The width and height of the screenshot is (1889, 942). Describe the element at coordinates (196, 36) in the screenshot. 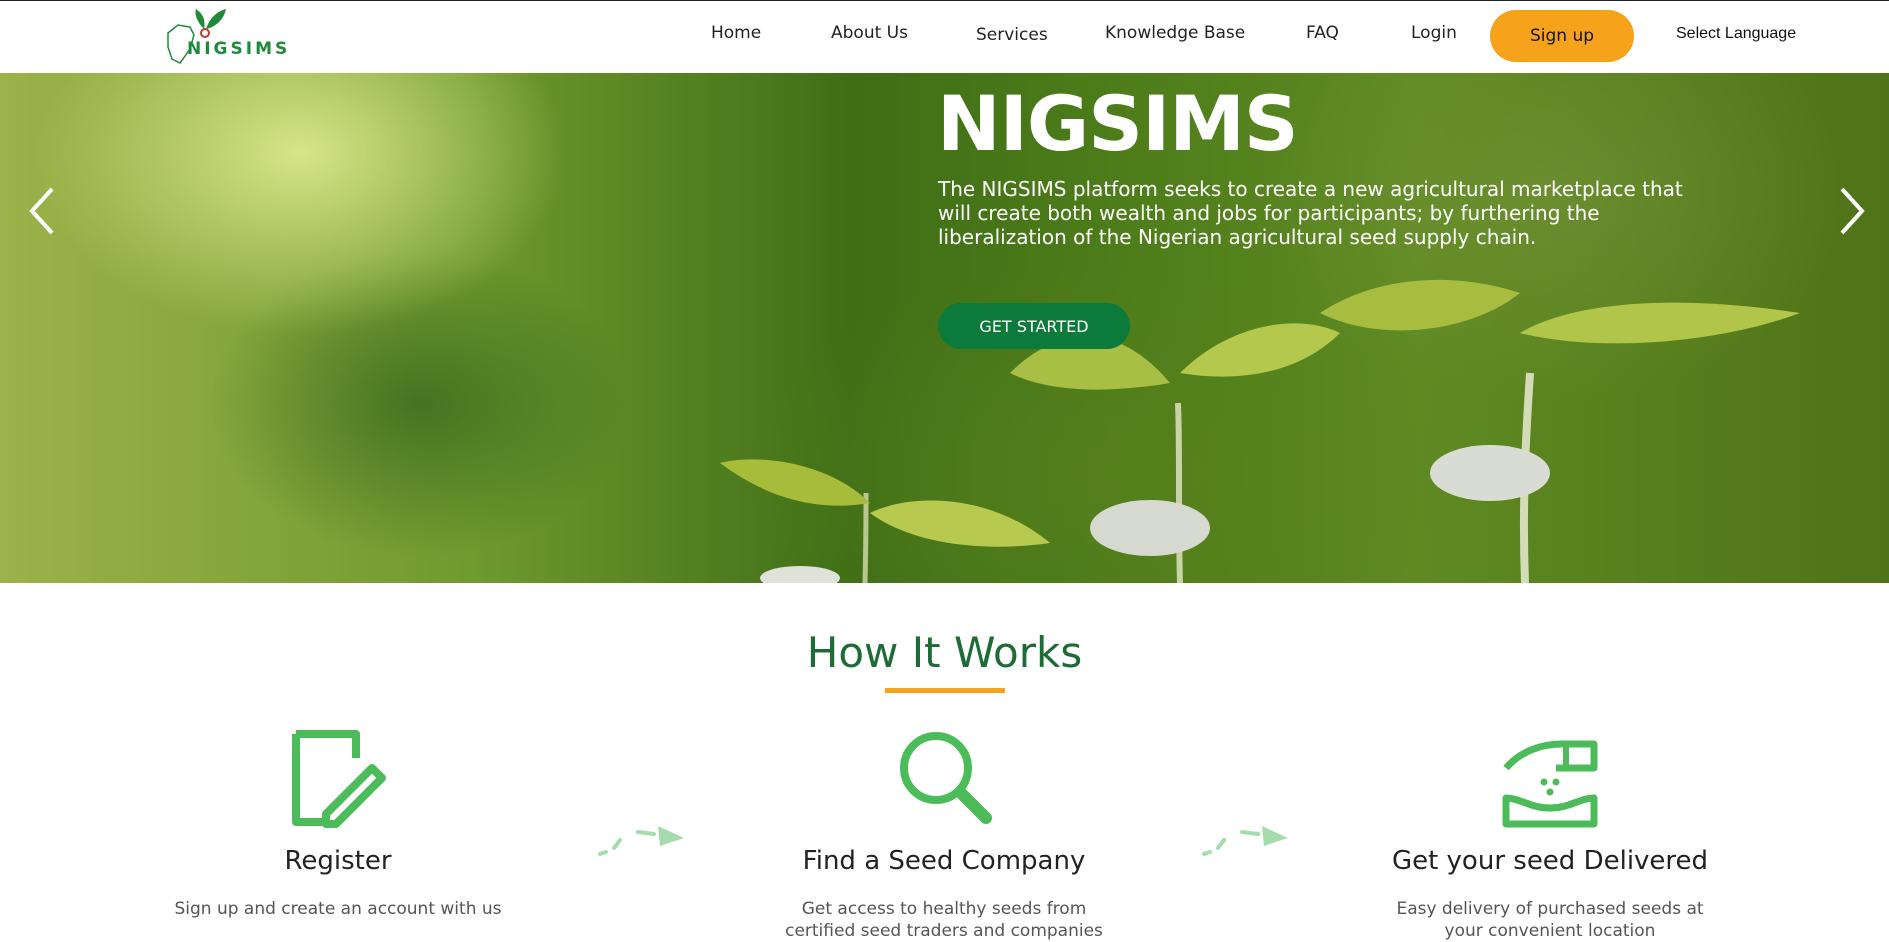

I see `nigeria-map-leaf-icon` at that location.